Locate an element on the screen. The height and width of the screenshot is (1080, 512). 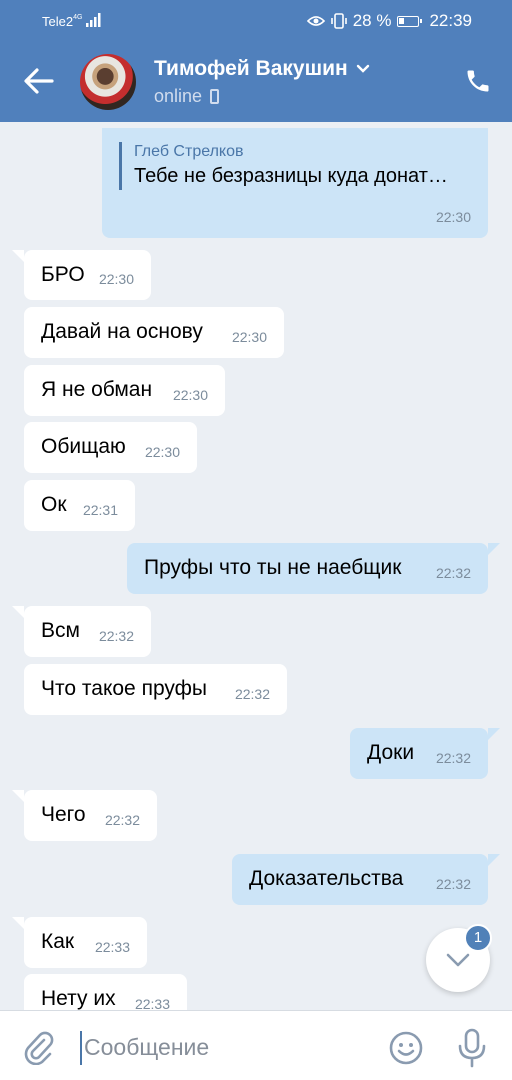
message-text: Нету их is located at coordinates (78, 998).